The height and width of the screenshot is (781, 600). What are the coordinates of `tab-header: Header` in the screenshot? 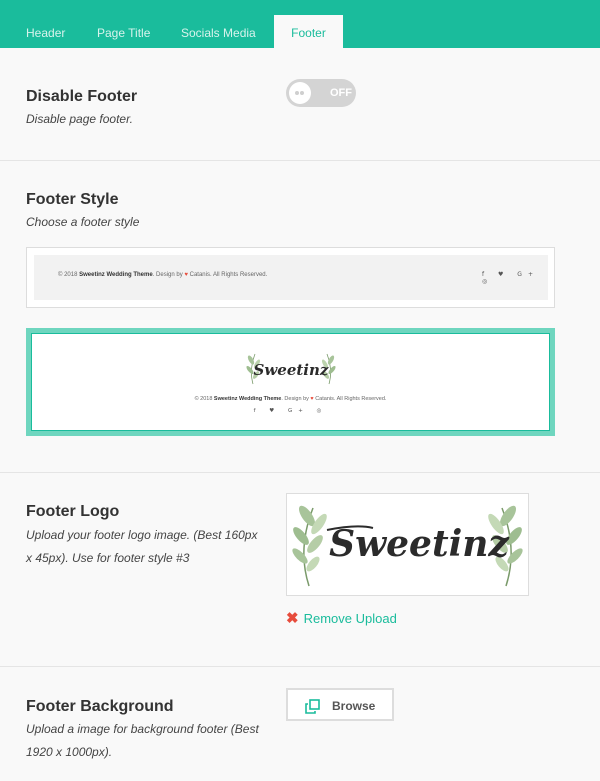 It's located at (45, 33).